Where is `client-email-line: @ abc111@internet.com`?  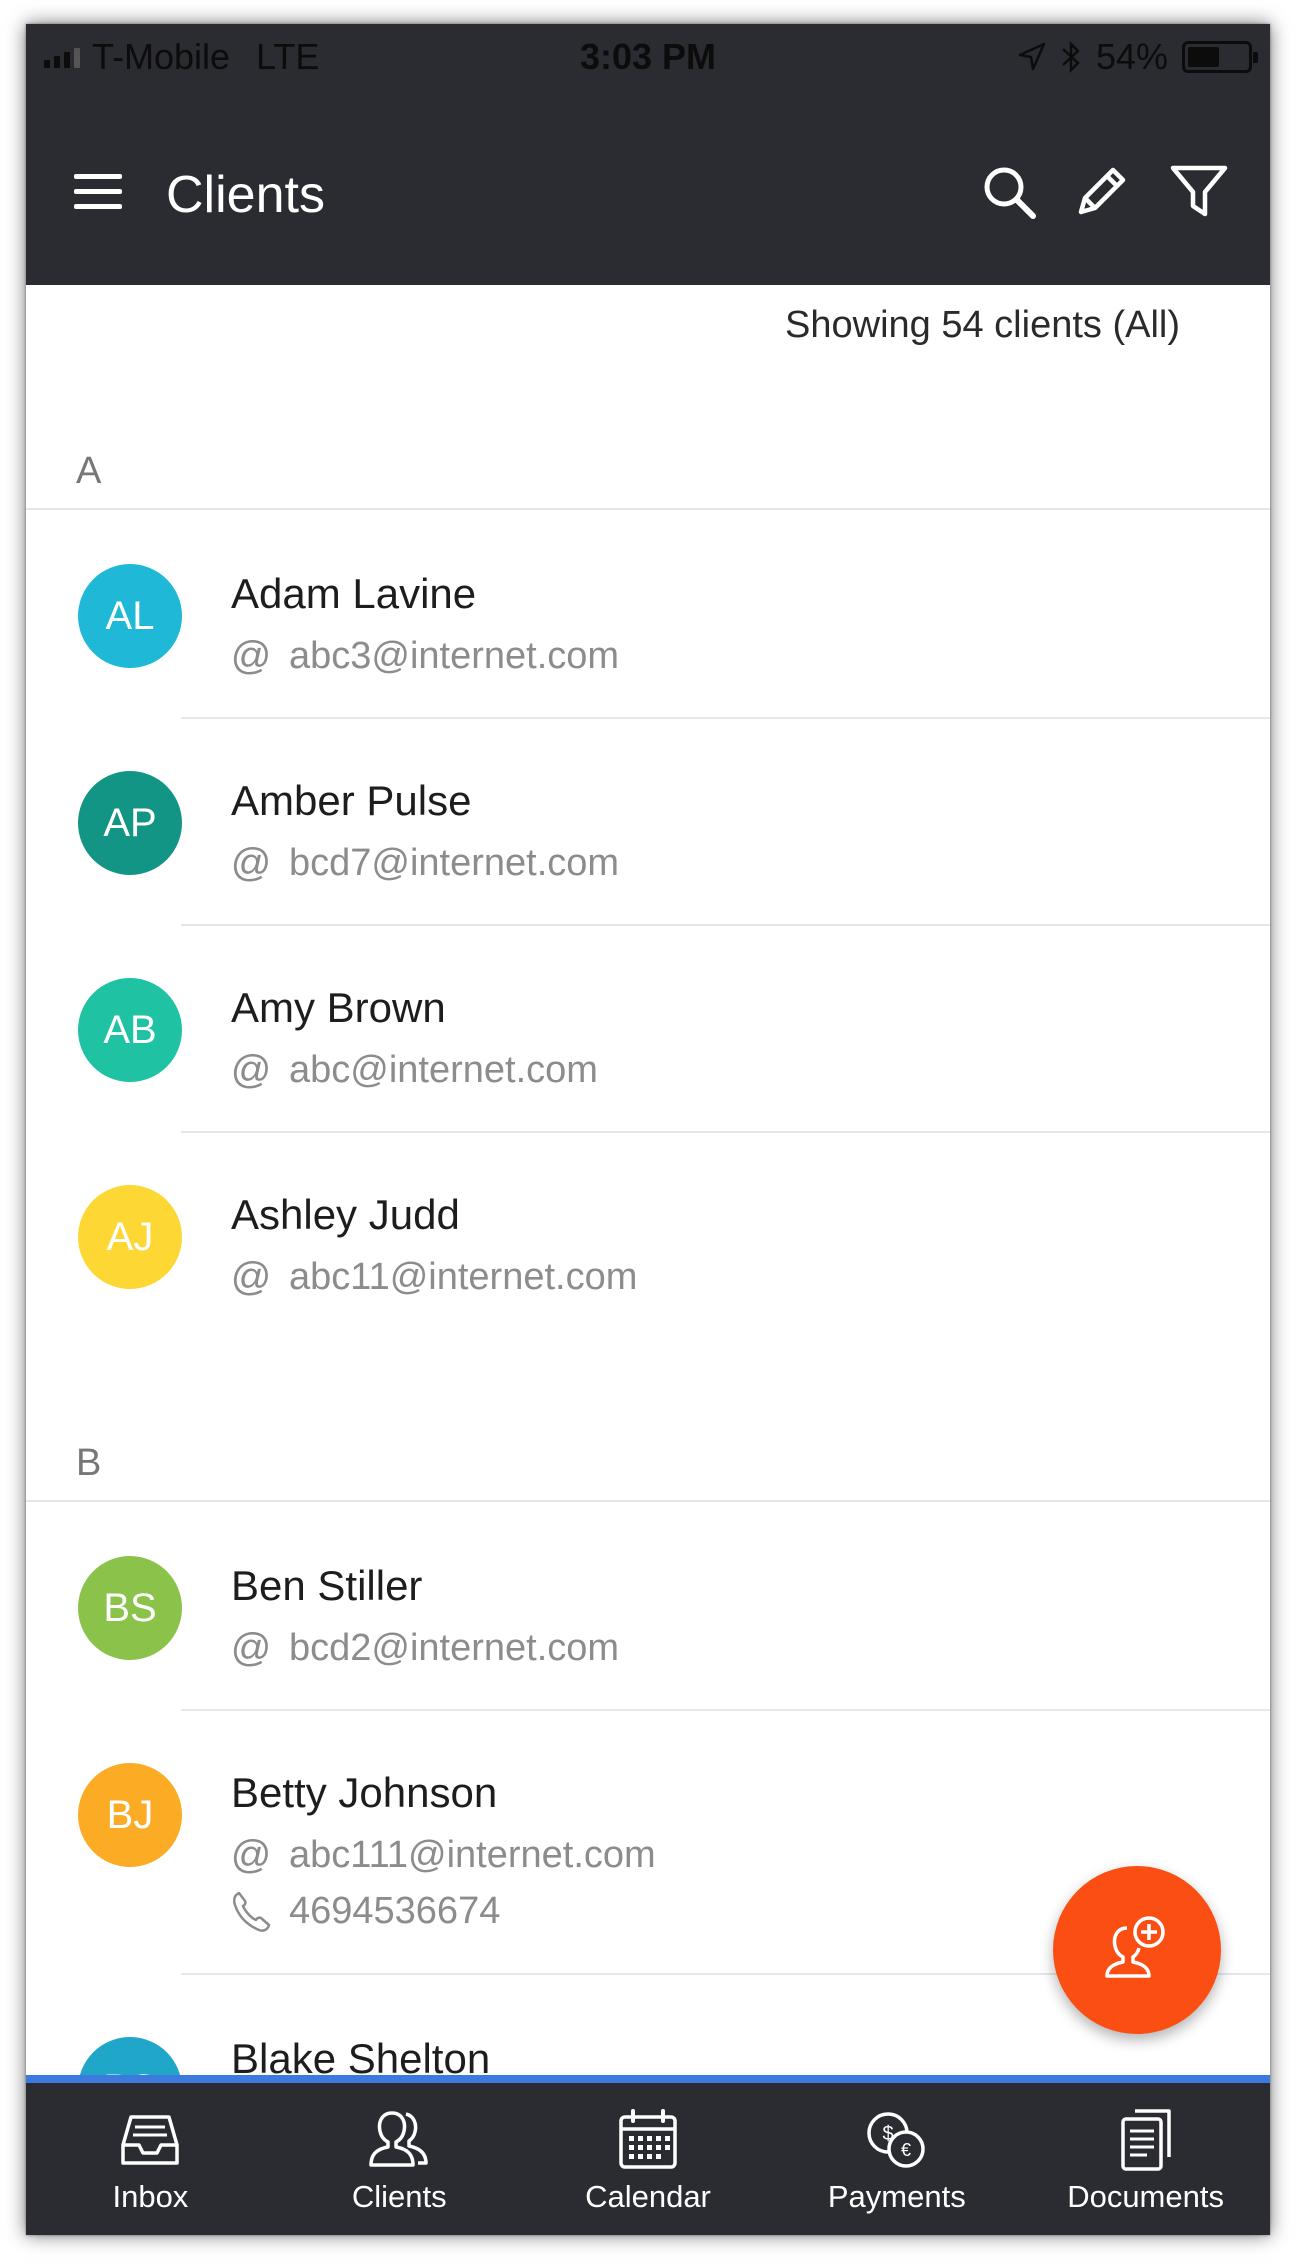
client-email-line: @ abc111@internet.com is located at coordinates (443, 1855).